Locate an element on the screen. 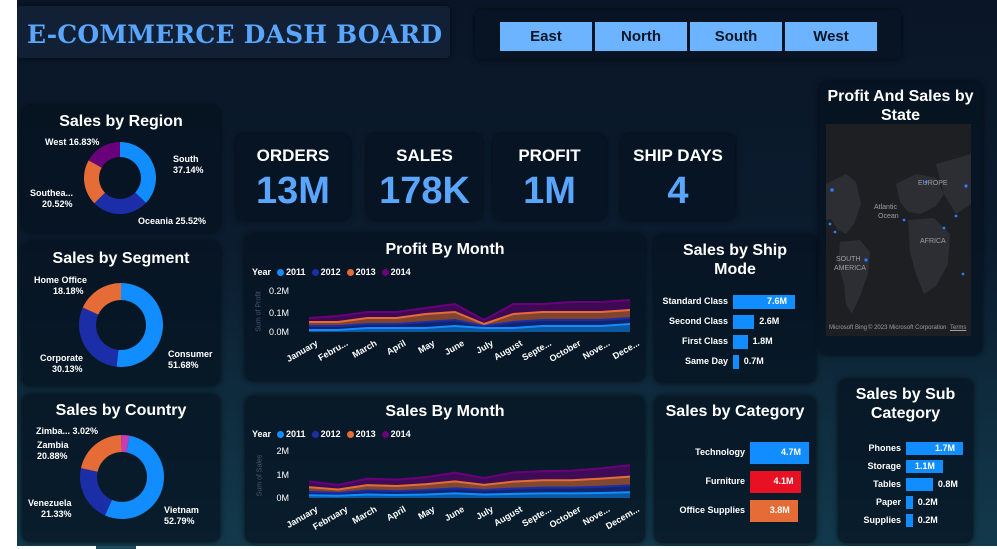  data-label-oceania: Oceania 25.52% is located at coordinates (172, 221).